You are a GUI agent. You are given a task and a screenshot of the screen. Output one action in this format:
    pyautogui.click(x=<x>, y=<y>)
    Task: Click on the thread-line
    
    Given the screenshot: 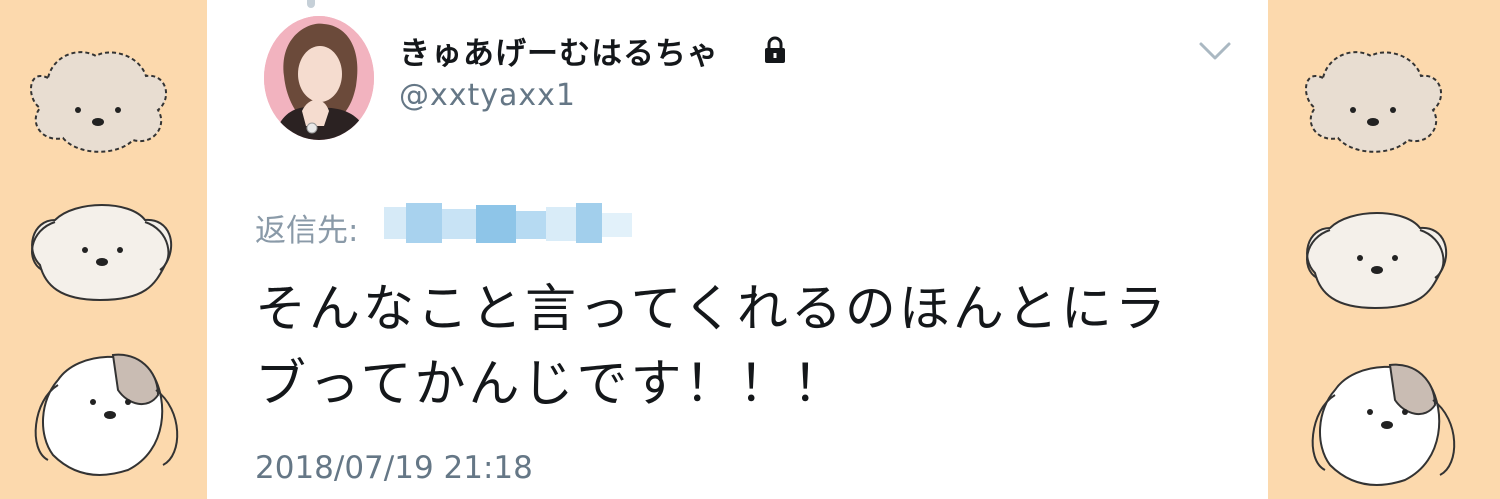 What is the action you would take?
    pyautogui.click(x=311, y=4)
    